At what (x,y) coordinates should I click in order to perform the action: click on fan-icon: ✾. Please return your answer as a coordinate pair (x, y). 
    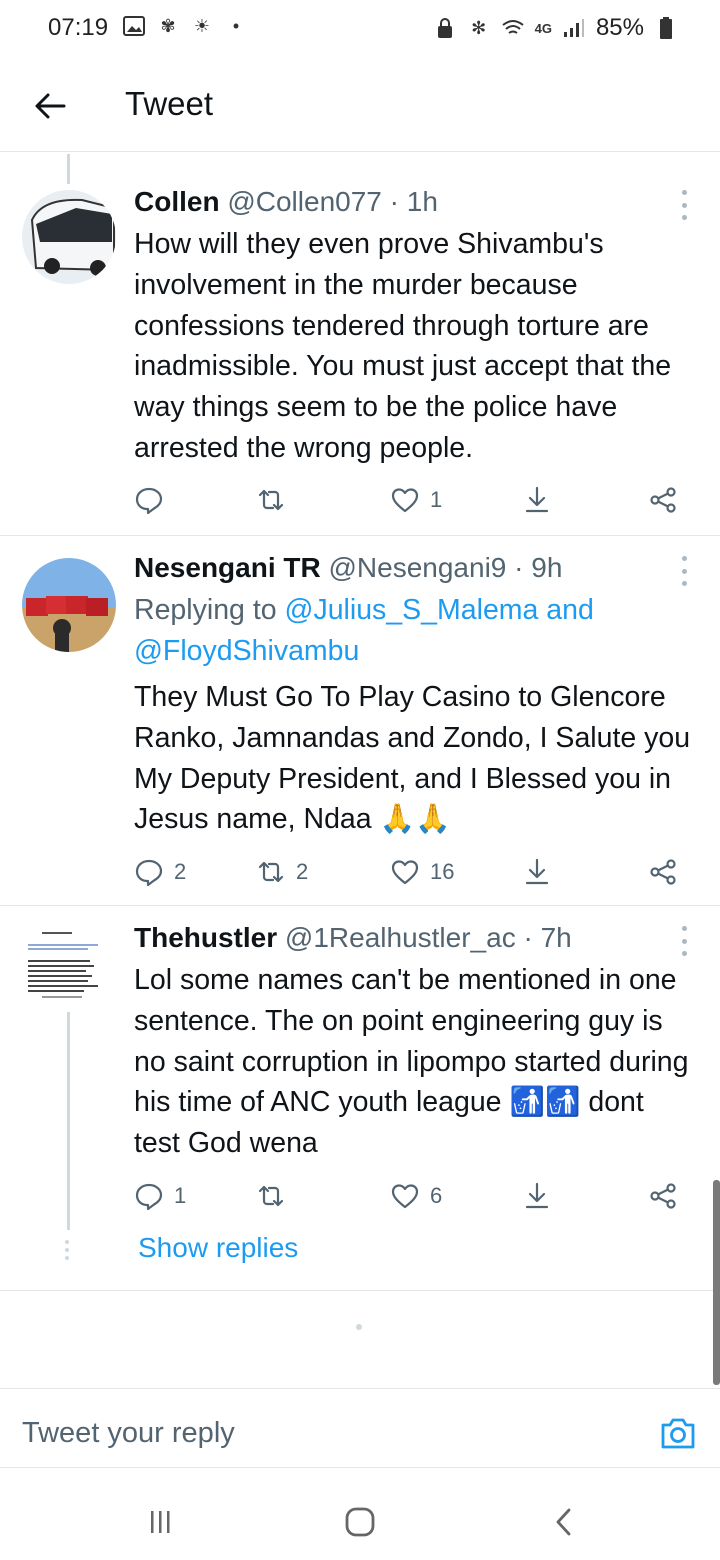
    Looking at the image, I should click on (168, 25).